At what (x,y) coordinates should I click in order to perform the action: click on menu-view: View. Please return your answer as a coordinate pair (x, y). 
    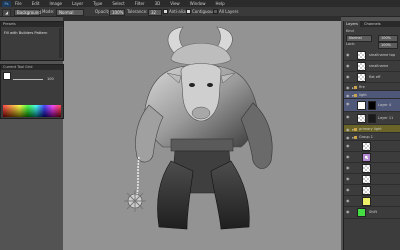
    Looking at the image, I should click on (175, 3).